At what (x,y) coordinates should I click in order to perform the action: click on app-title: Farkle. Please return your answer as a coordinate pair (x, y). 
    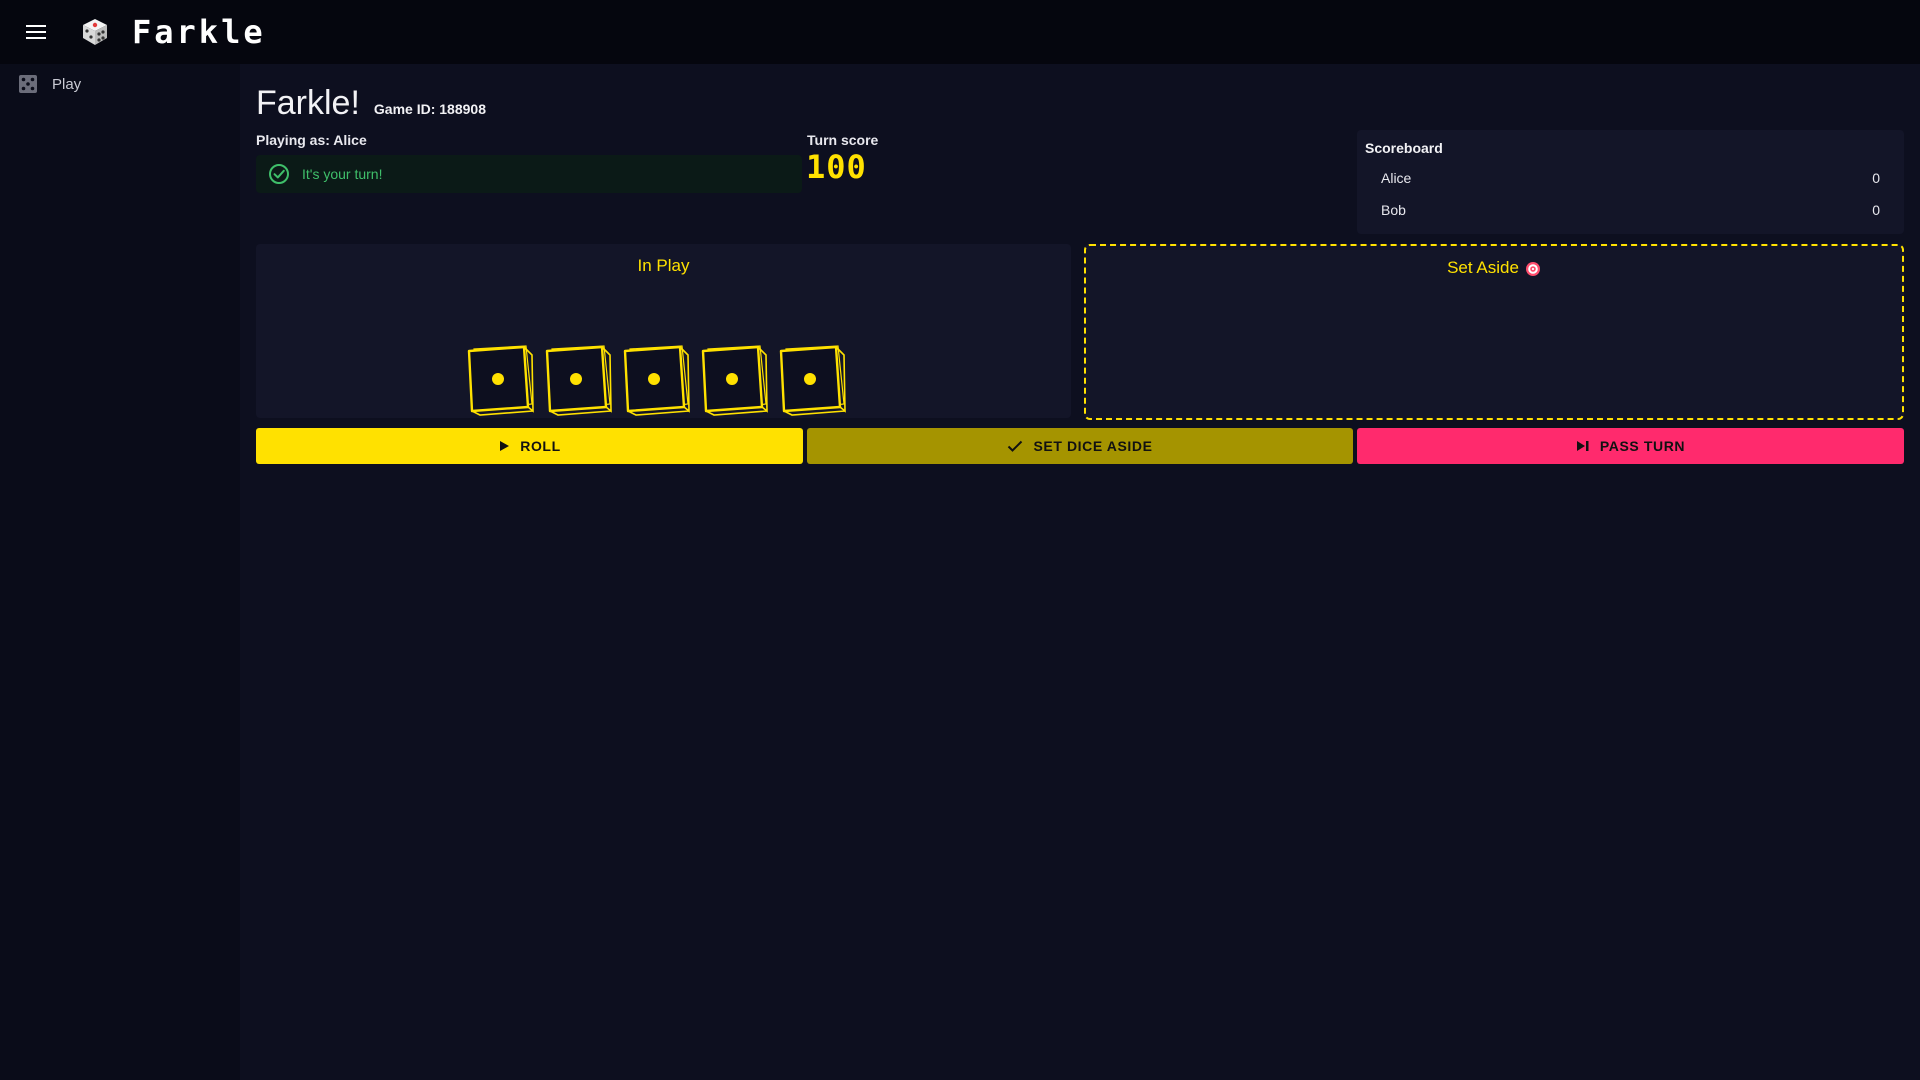
    Looking at the image, I should click on (199, 32).